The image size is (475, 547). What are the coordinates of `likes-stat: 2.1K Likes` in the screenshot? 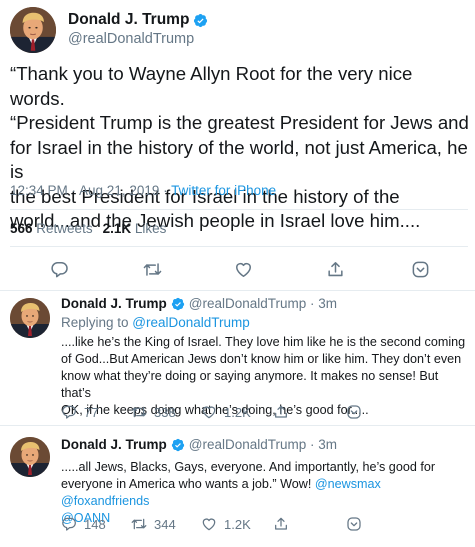 It's located at (135, 228).